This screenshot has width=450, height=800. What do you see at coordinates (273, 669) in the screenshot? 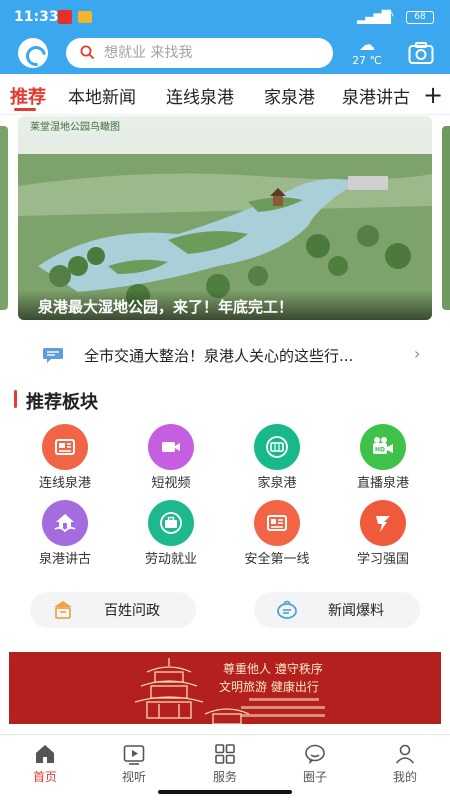
I see `ad-slogan-line1: 尊重他人 遵守秩序` at bounding box center [273, 669].